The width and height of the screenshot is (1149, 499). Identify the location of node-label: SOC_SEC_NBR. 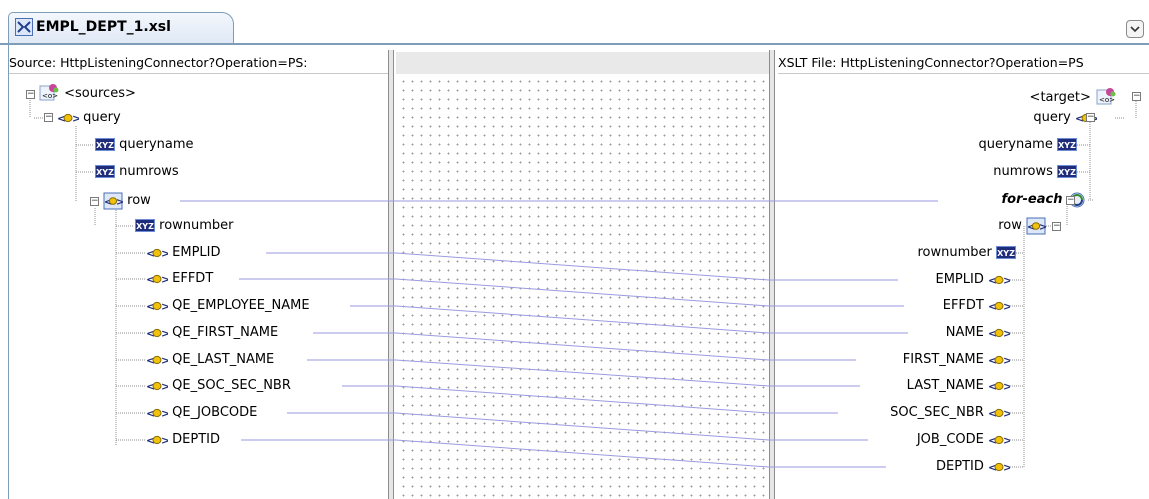
(937, 412).